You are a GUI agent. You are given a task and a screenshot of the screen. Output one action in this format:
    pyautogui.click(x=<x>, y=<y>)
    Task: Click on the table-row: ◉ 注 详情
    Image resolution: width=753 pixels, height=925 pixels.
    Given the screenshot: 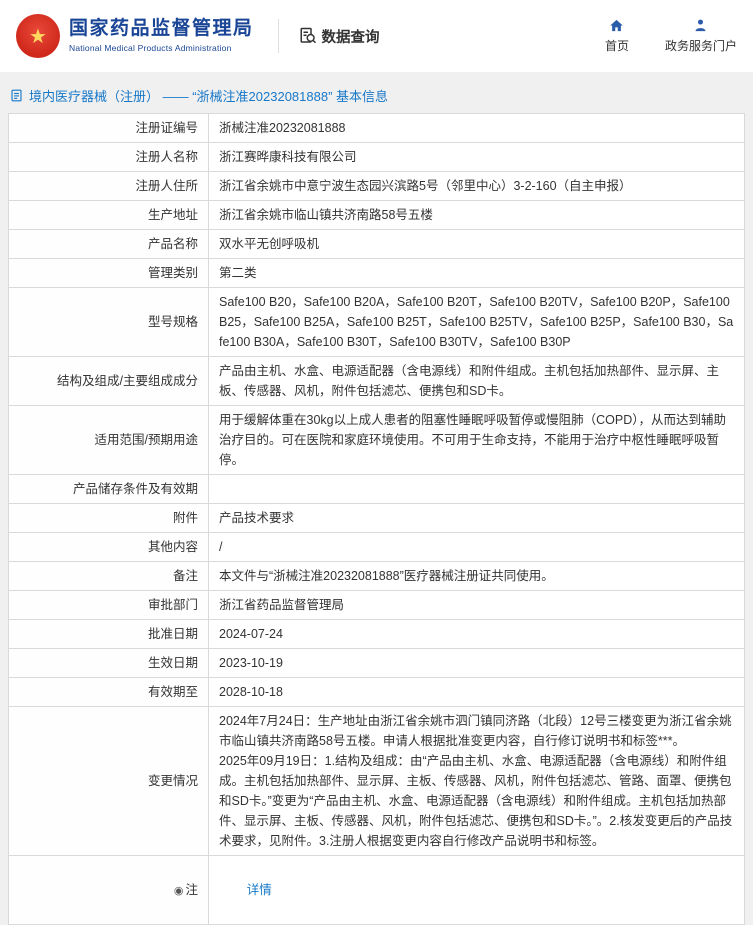 What is the action you would take?
    pyautogui.click(x=376, y=890)
    